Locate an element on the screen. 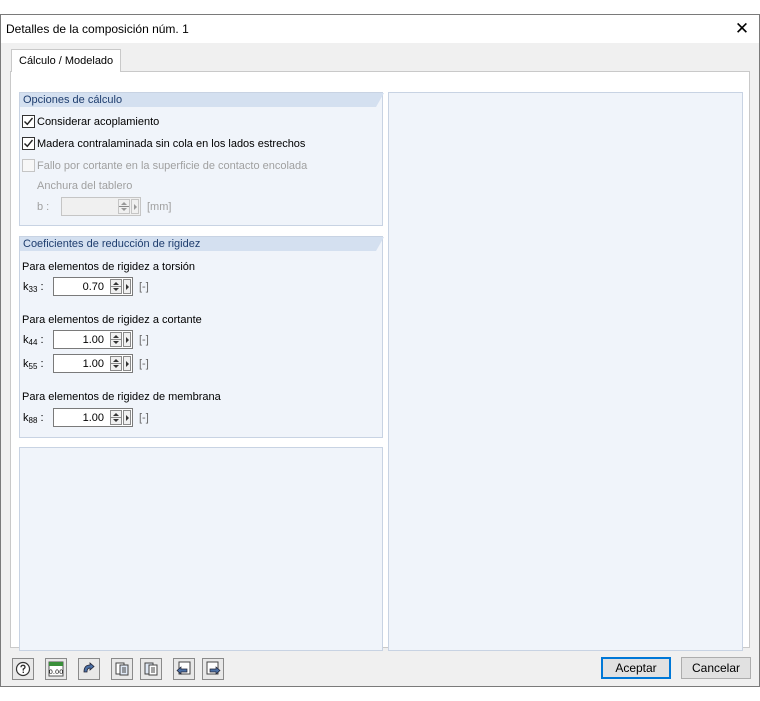 This screenshot has width=760, height=701. k88-label: k88 : is located at coordinates (33, 418).